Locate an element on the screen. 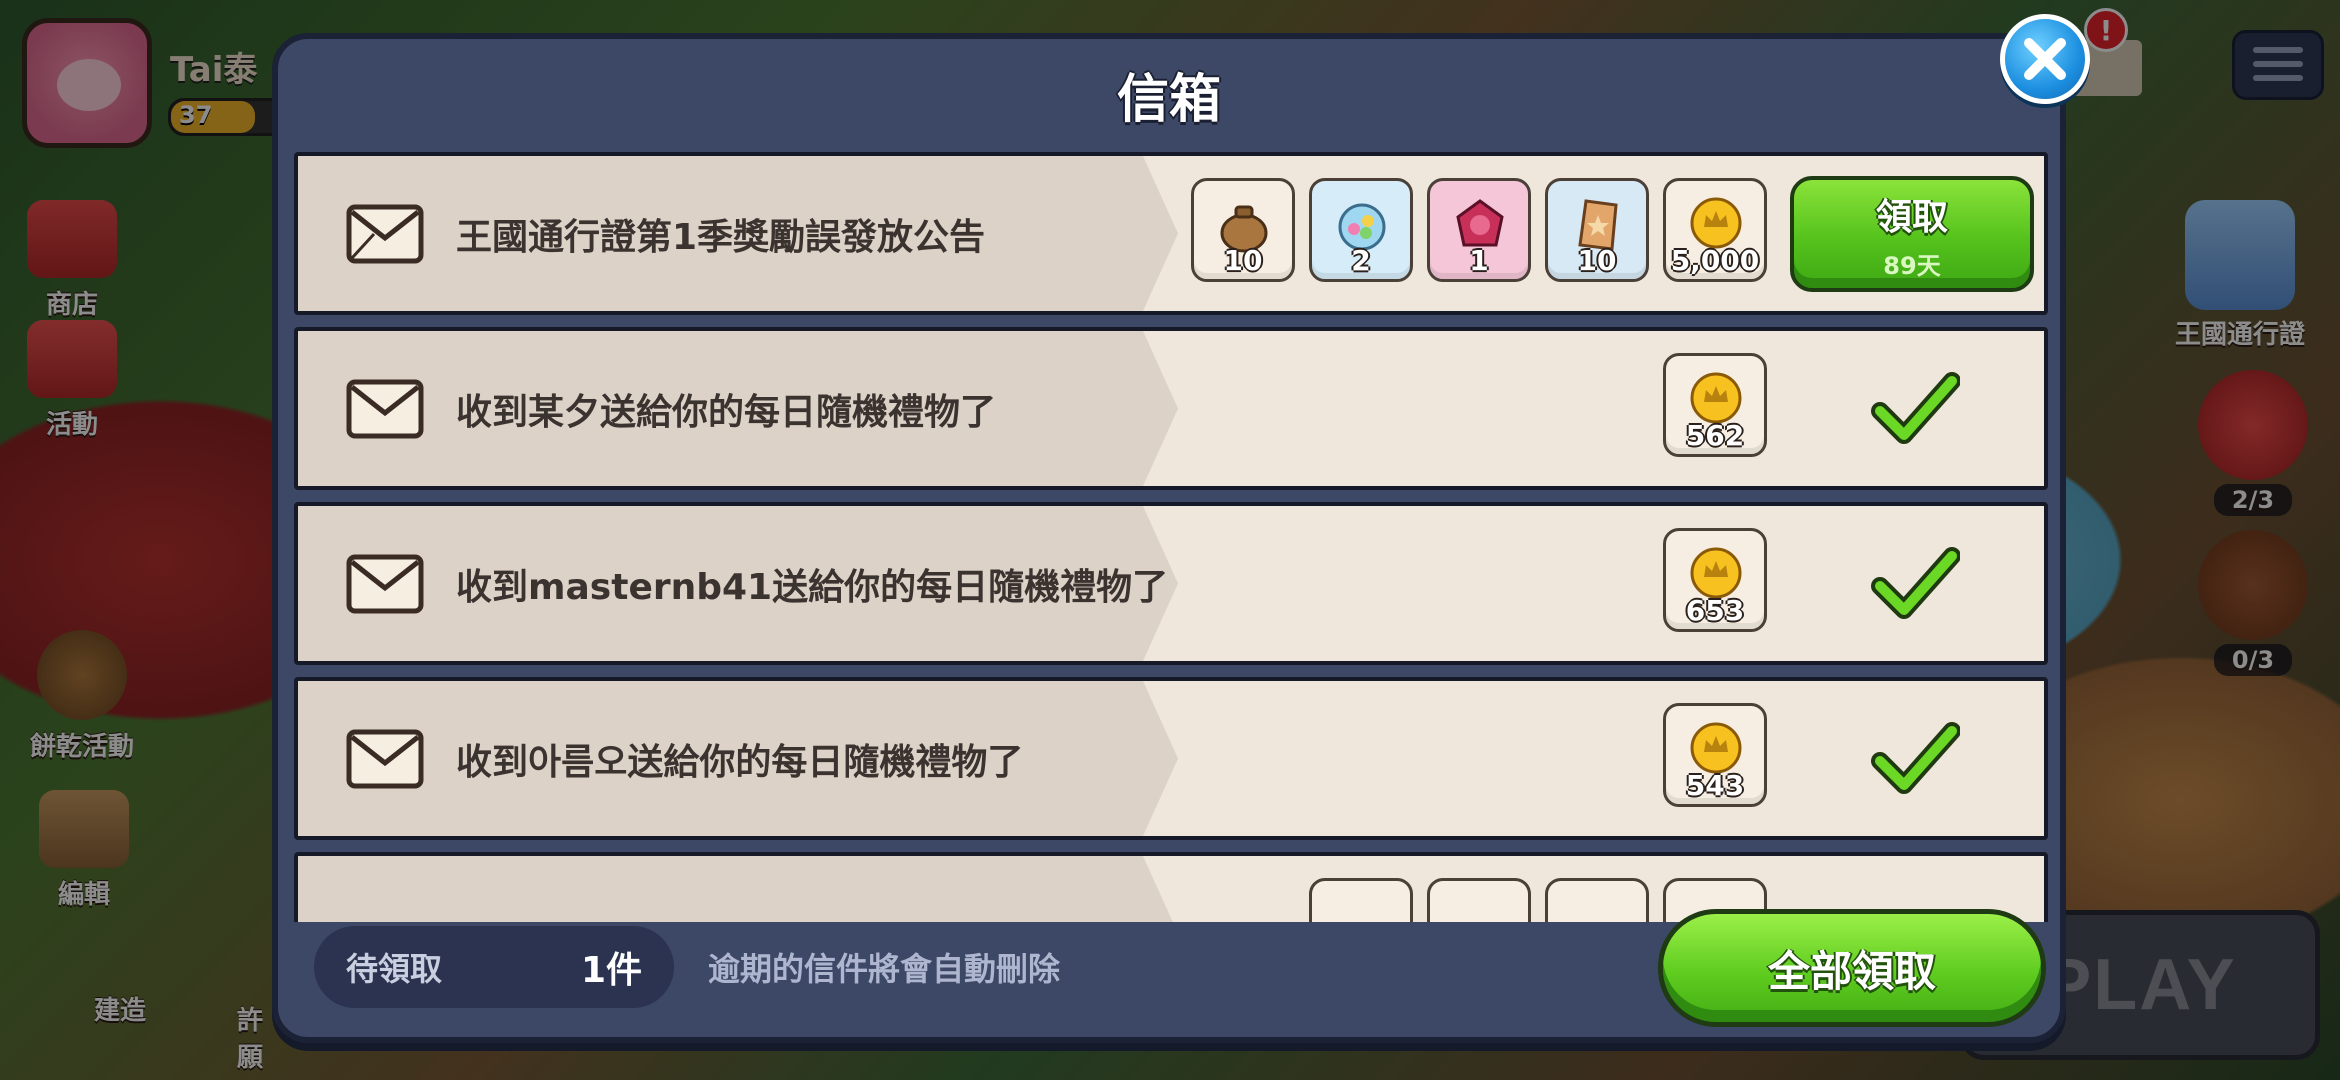 The image size is (2340, 1080). dialog-title: 信箱 is located at coordinates (1168, 100).